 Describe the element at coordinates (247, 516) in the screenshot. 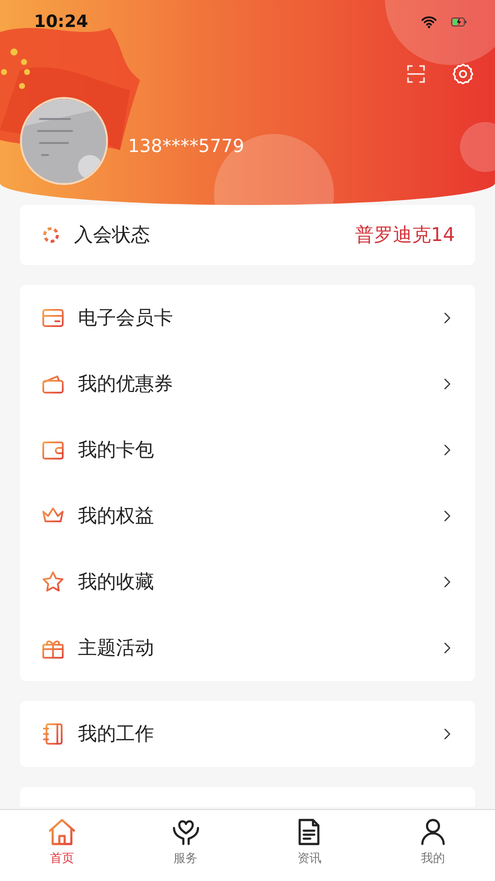

I see `menu-item: 我的权益` at that location.